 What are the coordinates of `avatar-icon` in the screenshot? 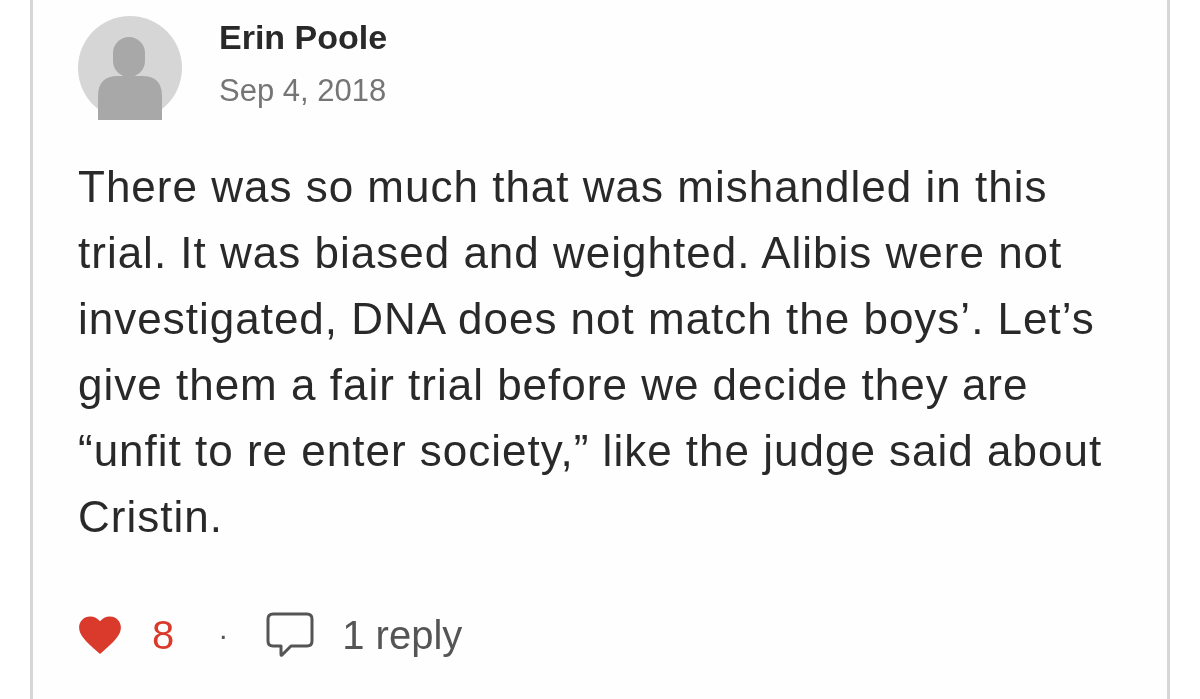 It's located at (130, 68).